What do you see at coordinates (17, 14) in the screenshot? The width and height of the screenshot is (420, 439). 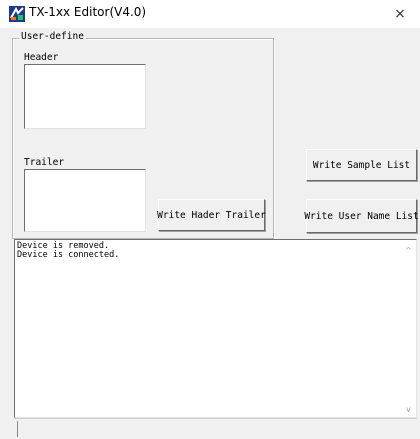 I see `app-logo-icon` at bounding box center [17, 14].